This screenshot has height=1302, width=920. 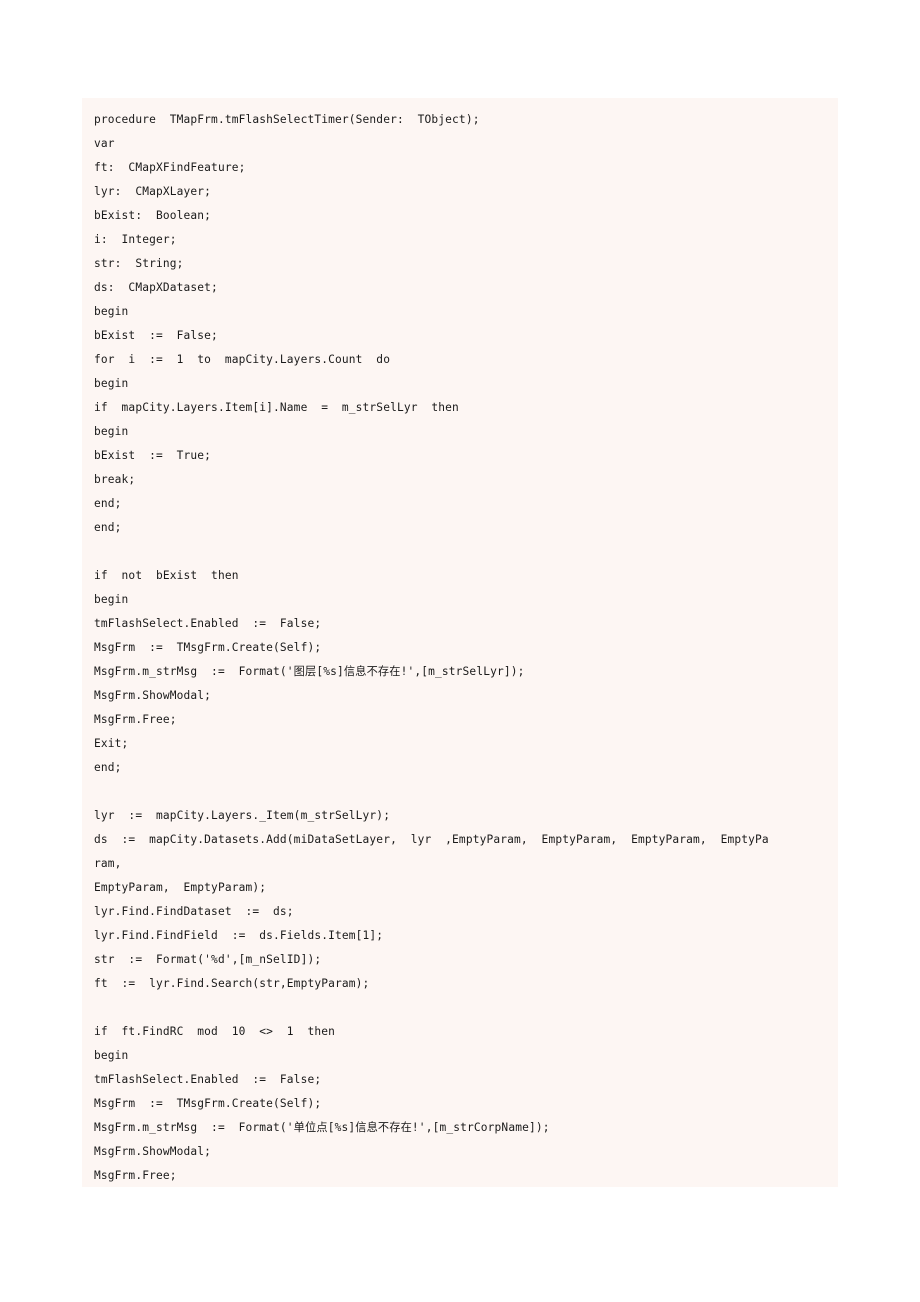 I want to click on code-line: lyr.Find.FindField := ds.Fields.Item[1];, so click(x=239, y=935).